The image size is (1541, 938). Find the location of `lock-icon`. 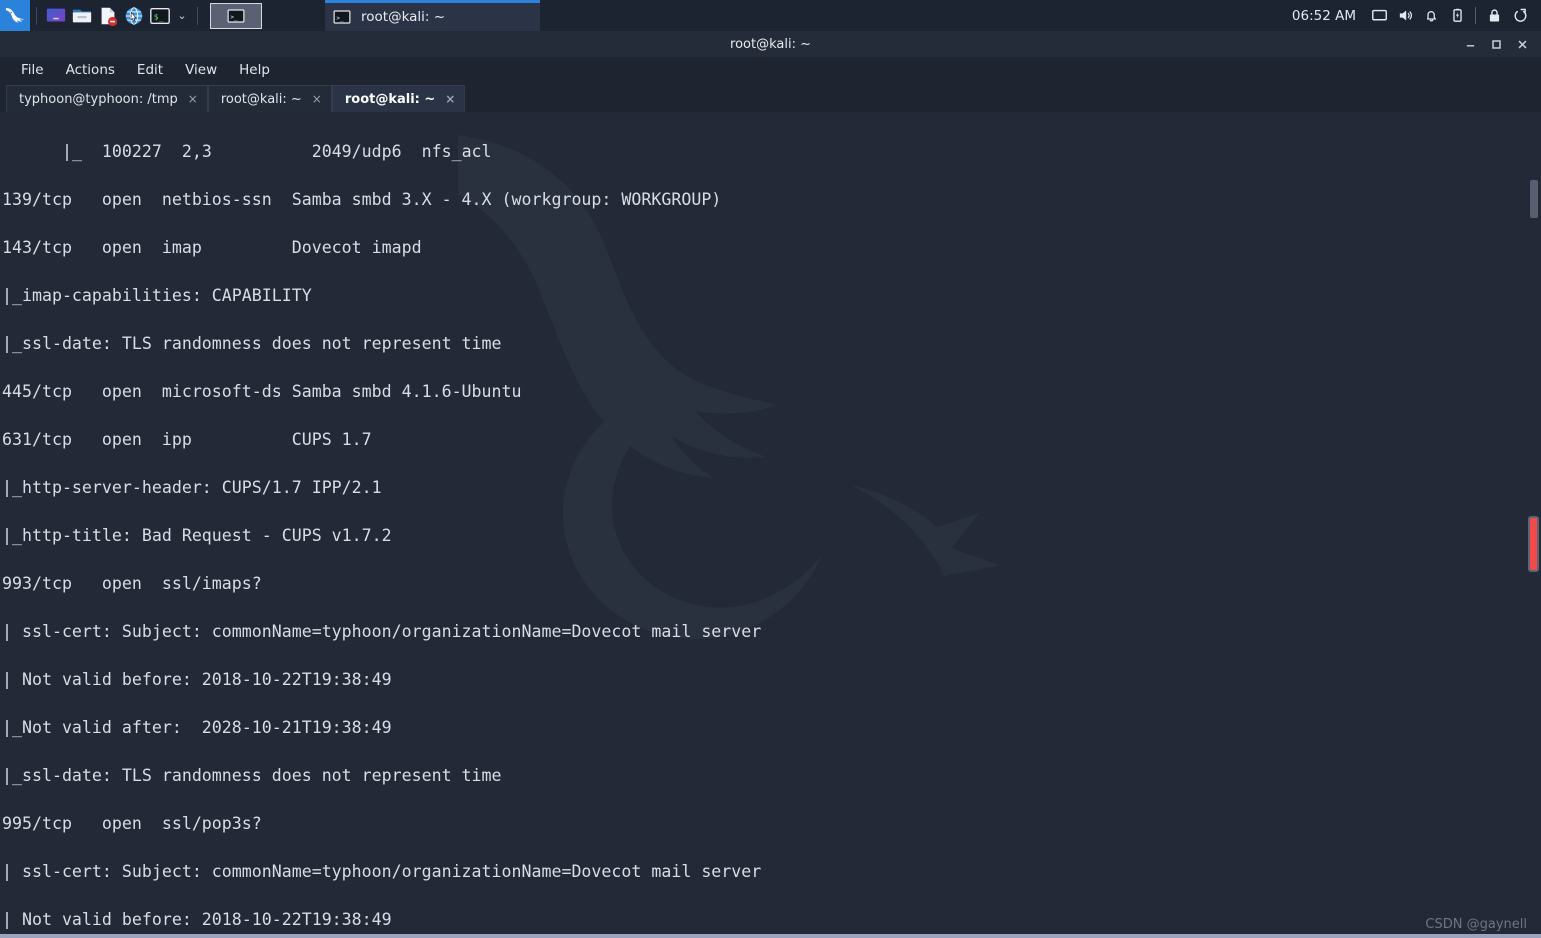

lock-icon is located at coordinates (1494, 15).